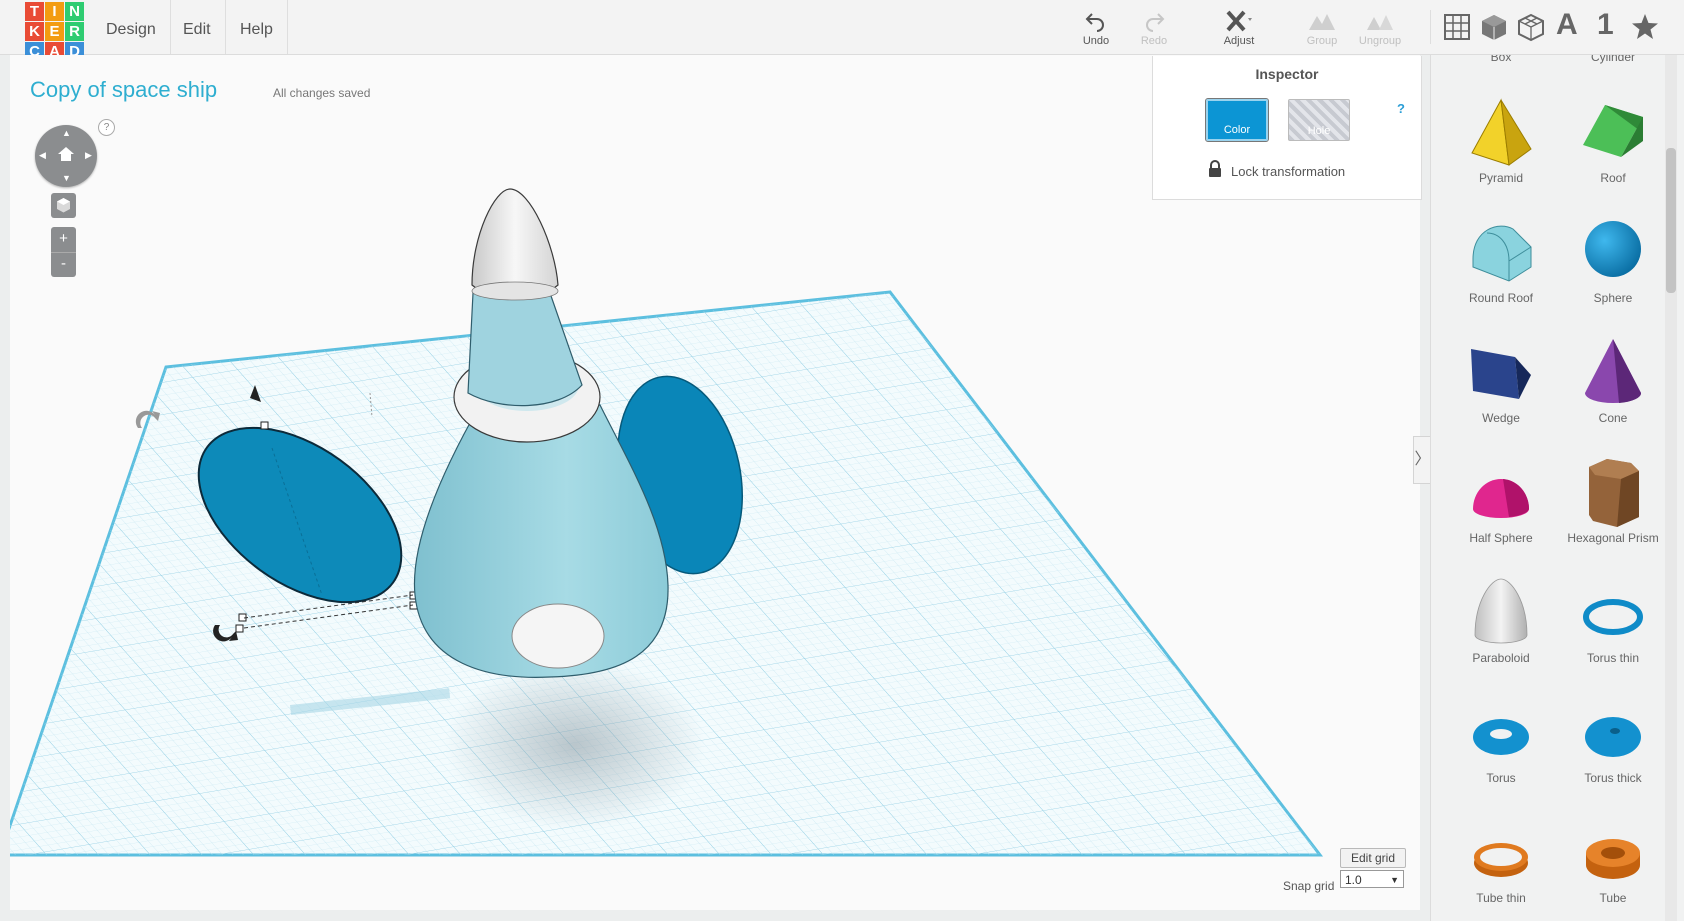 The image size is (1684, 921). I want to click on undo-icon, so click(1094, 22).